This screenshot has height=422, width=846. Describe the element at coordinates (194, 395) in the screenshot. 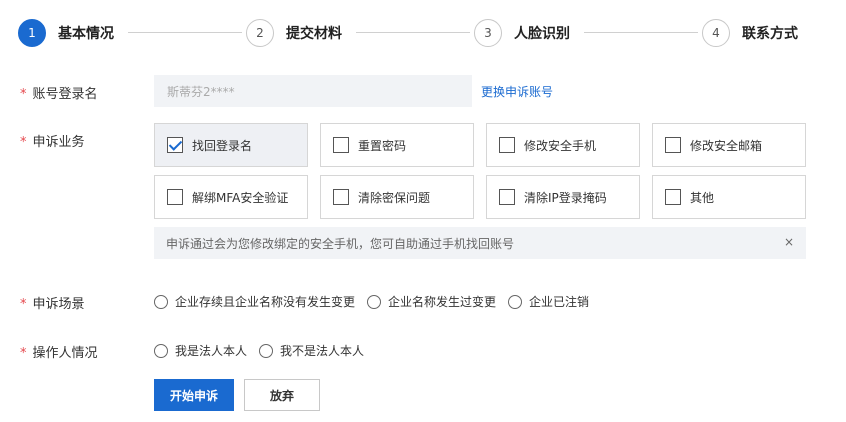

I see `start-appeal-button: 开始申诉` at that location.